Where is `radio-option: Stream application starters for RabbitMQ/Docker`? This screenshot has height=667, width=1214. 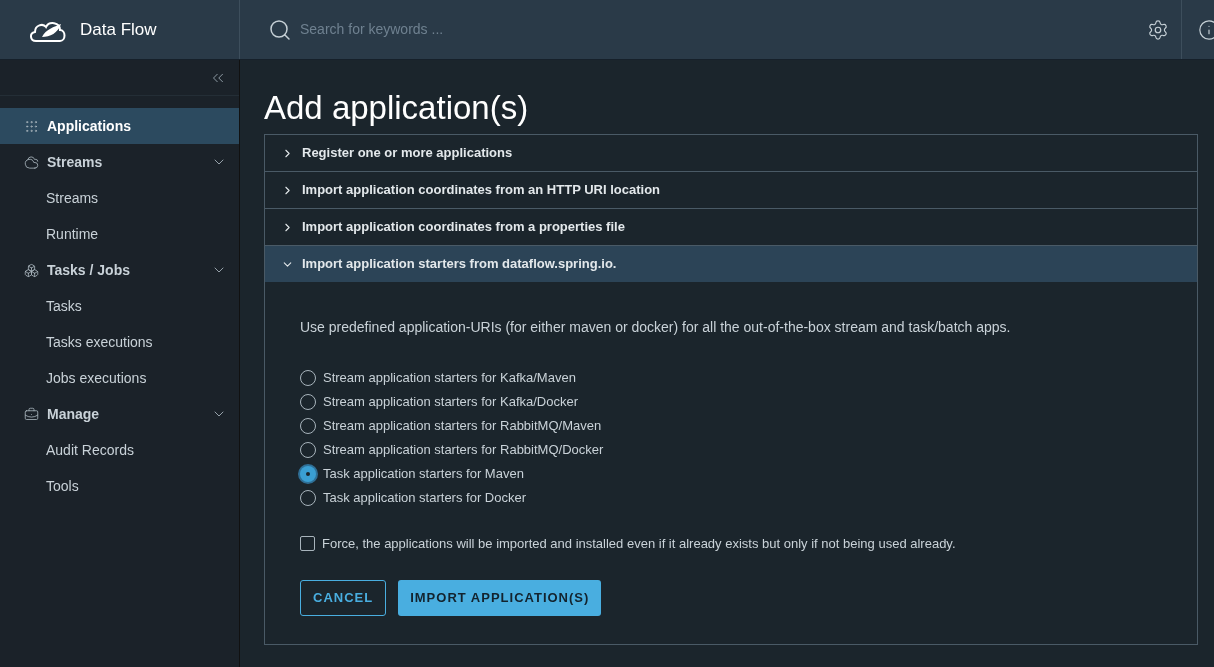
radio-option: Stream application starters for RabbitMQ/Docker is located at coordinates (731, 450).